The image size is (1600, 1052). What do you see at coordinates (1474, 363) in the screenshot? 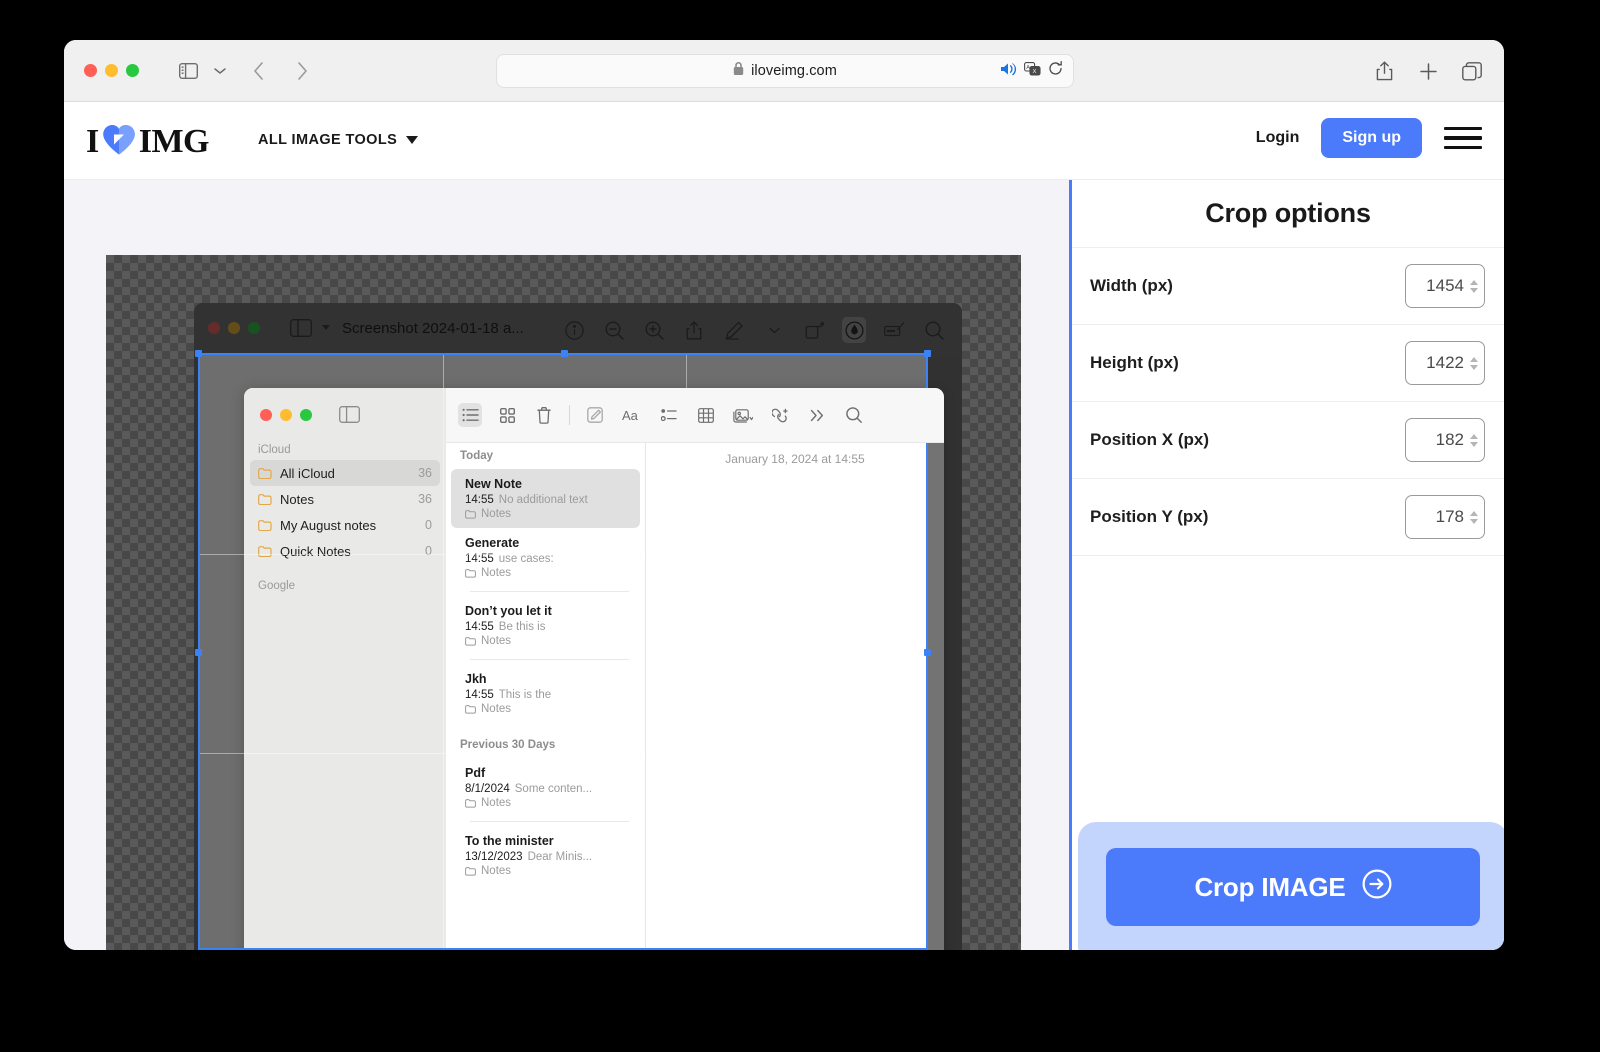
I see `height-stepper` at bounding box center [1474, 363].